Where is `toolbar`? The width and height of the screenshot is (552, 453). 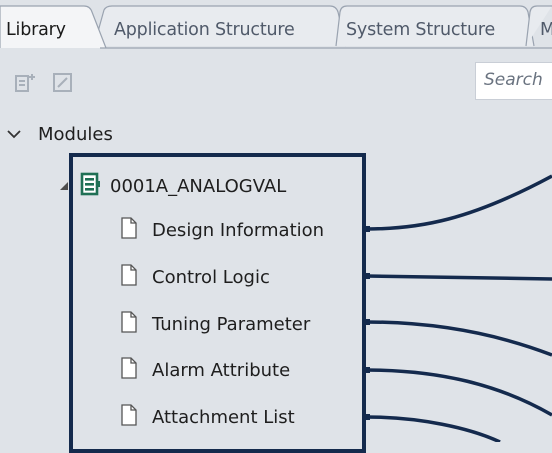
toolbar is located at coordinates (276, 82).